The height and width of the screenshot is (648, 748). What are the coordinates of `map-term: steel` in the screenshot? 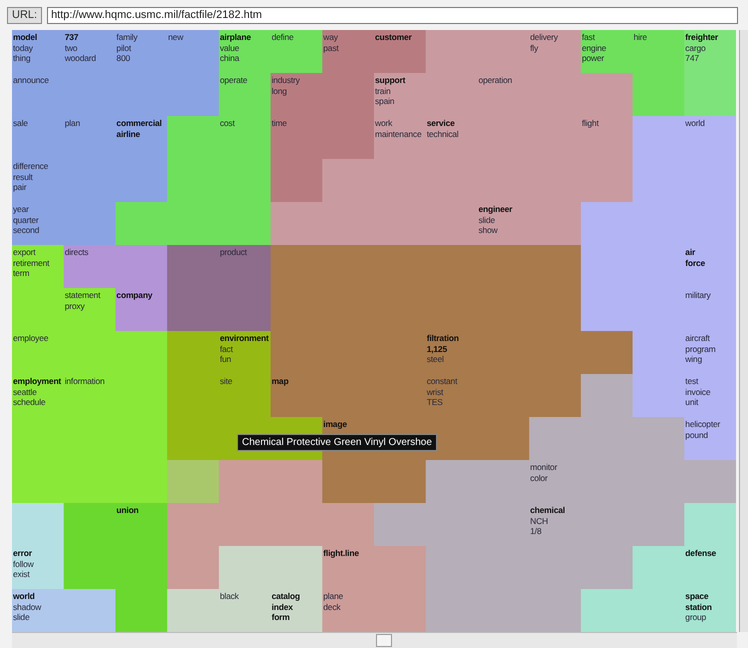 It's located at (435, 359).